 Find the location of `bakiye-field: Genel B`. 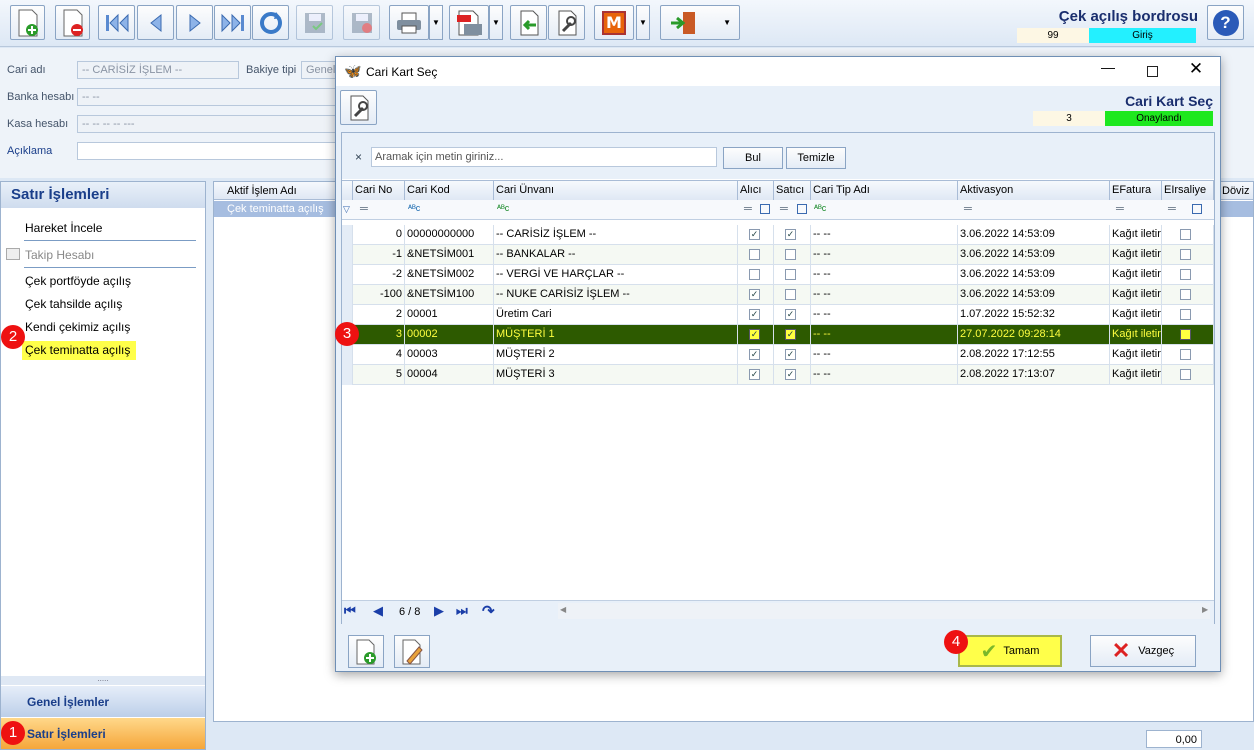

bakiye-field: Genel B is located at coordinates (319, 70).